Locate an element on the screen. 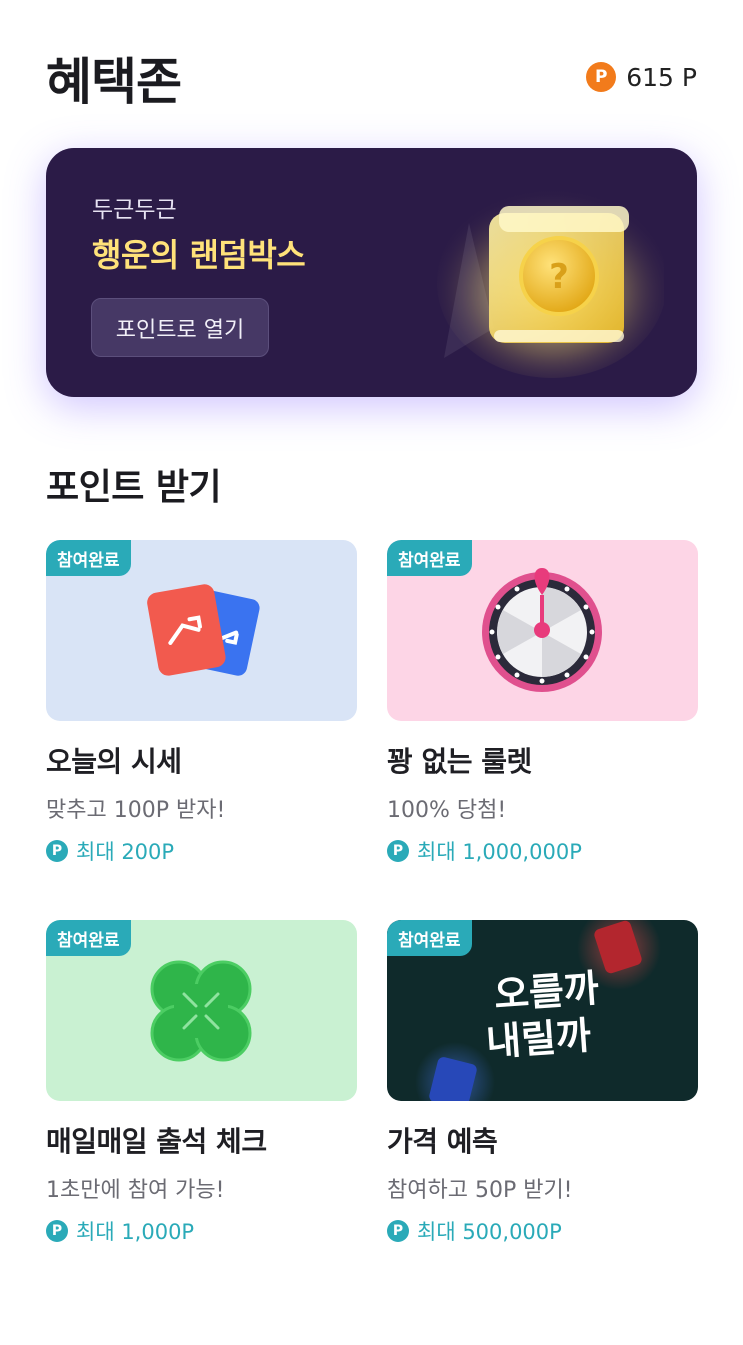  card-todays-price: 참여완료 오늘의 시세 맞추고 100P 받자! P 최대 200P is located at coordinates (201, 703).